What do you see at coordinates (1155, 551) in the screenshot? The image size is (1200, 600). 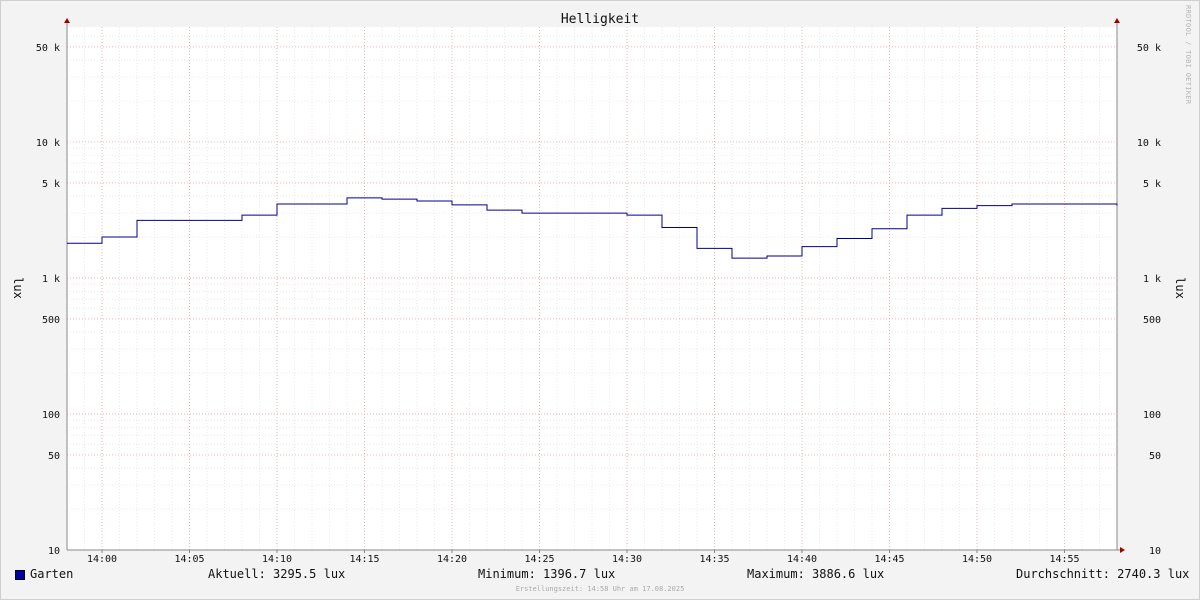 I see `y-tick-label-right: 10` at bounding box center [1155, 551].